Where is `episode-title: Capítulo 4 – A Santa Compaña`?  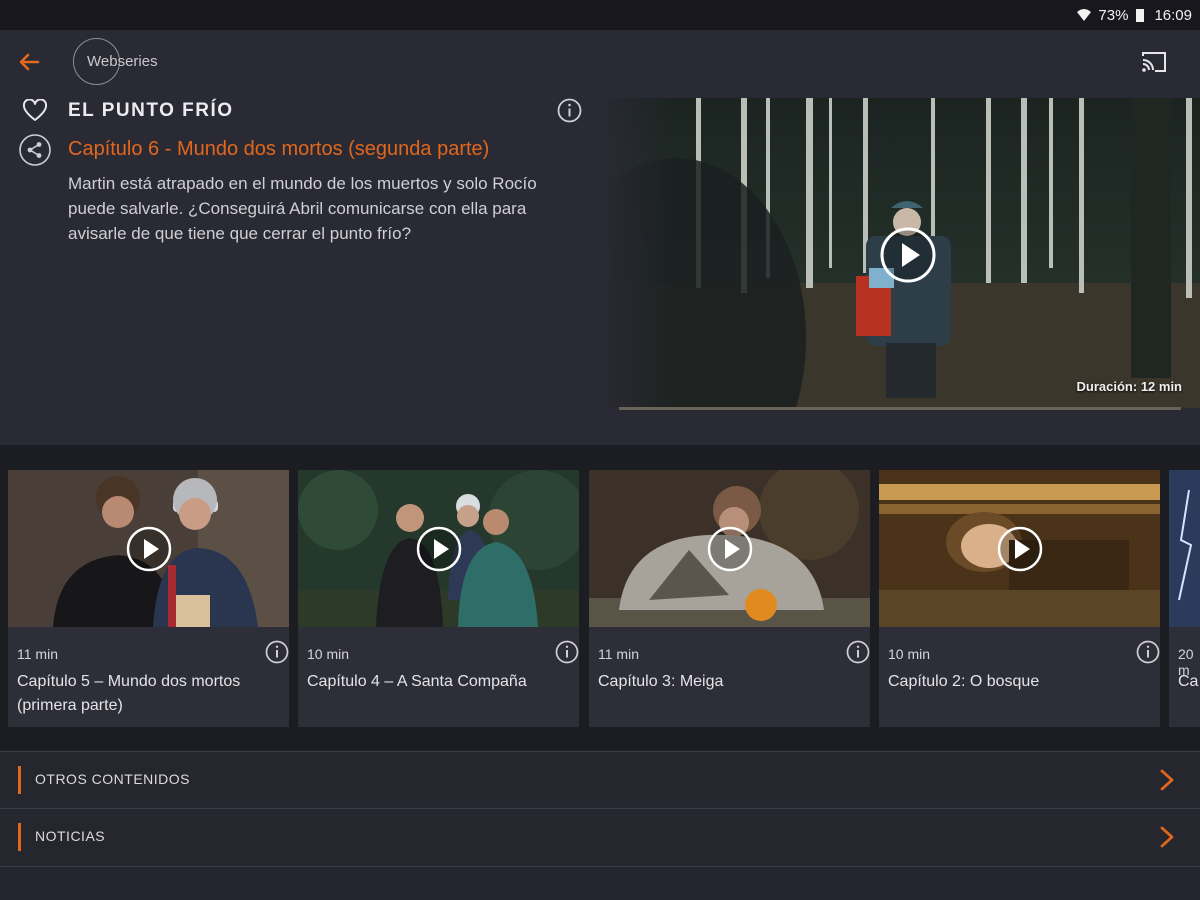 episode-title: Capítulo 4 – A Santa Compaña is located at coordinates (417, 681).